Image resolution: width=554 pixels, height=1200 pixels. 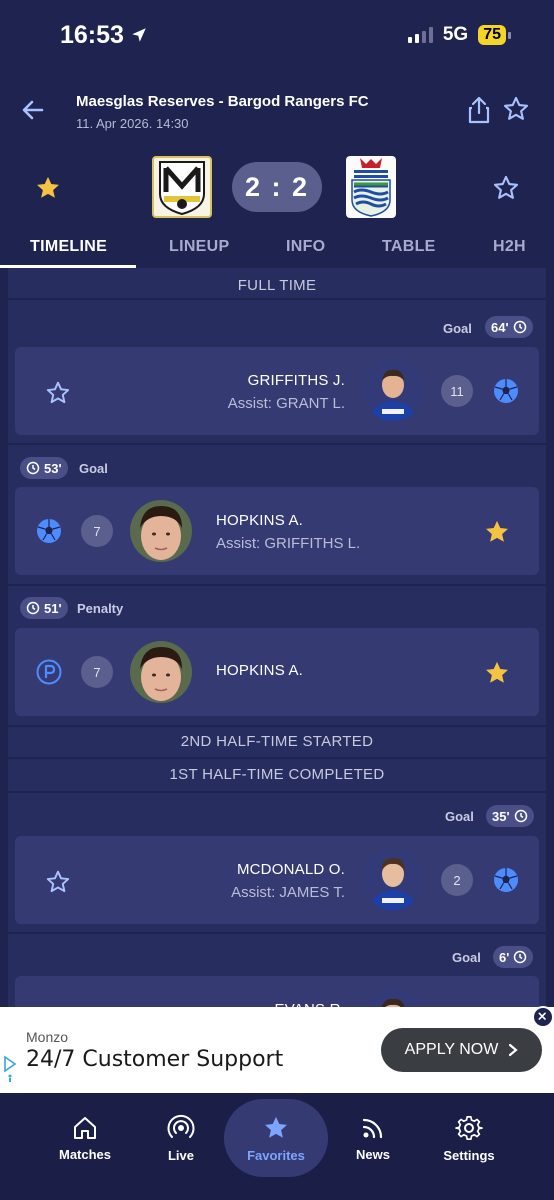 I want to click on minute-badge: 6', so click(x=513, y=957).